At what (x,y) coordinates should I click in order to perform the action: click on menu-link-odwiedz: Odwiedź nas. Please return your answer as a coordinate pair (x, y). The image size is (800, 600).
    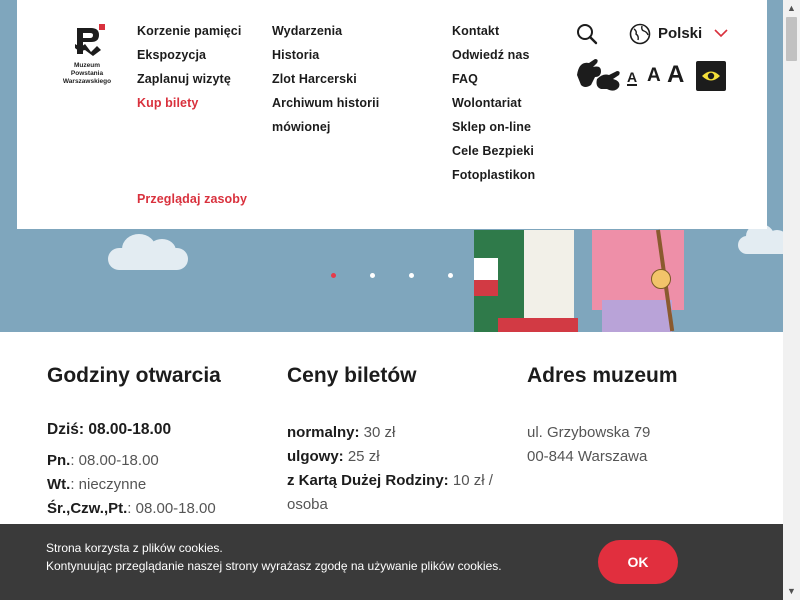
    Looking at the image, I should click on (491, 55).